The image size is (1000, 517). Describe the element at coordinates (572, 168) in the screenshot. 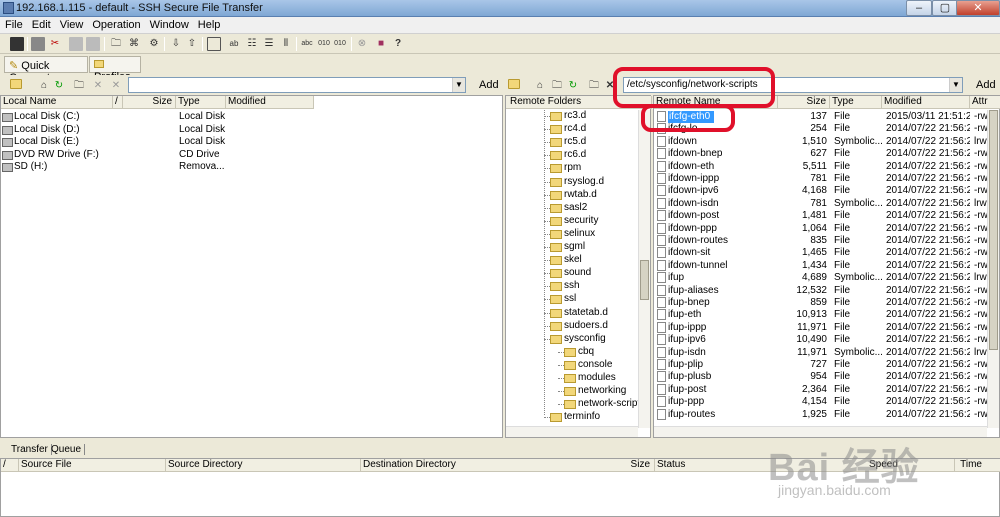

I see `tree-item: rpm` at that location.